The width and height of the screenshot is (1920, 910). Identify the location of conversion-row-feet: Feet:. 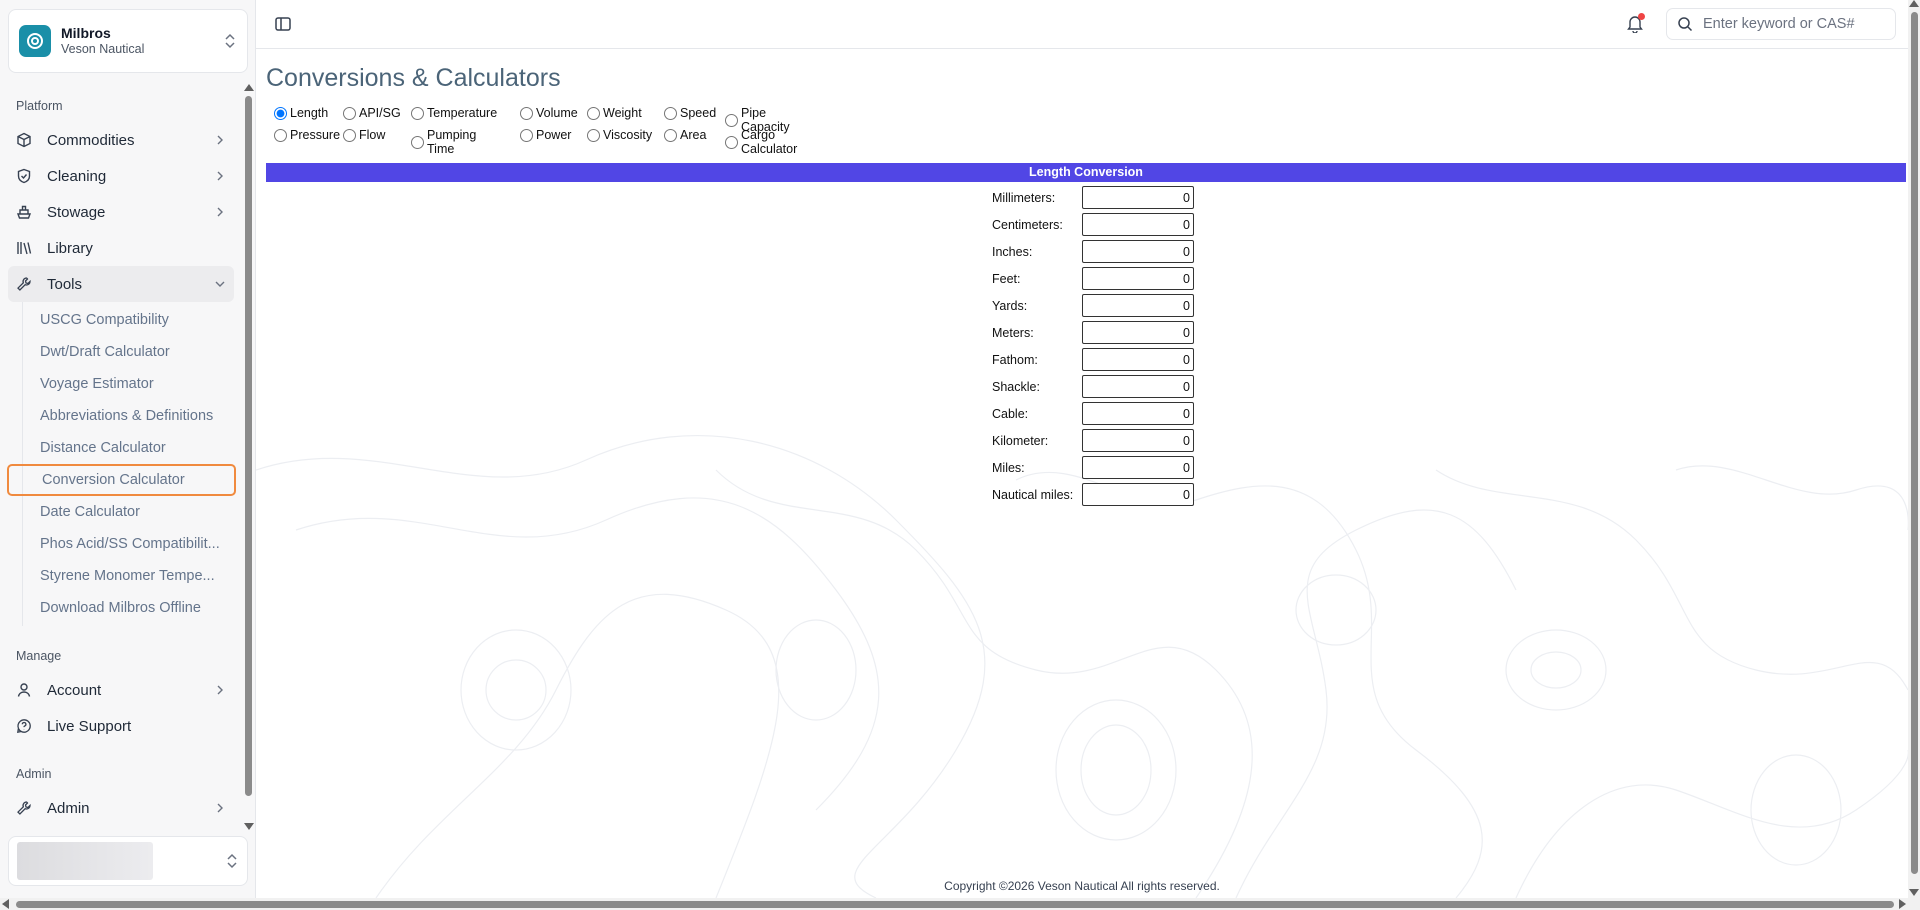
(1093, 278).